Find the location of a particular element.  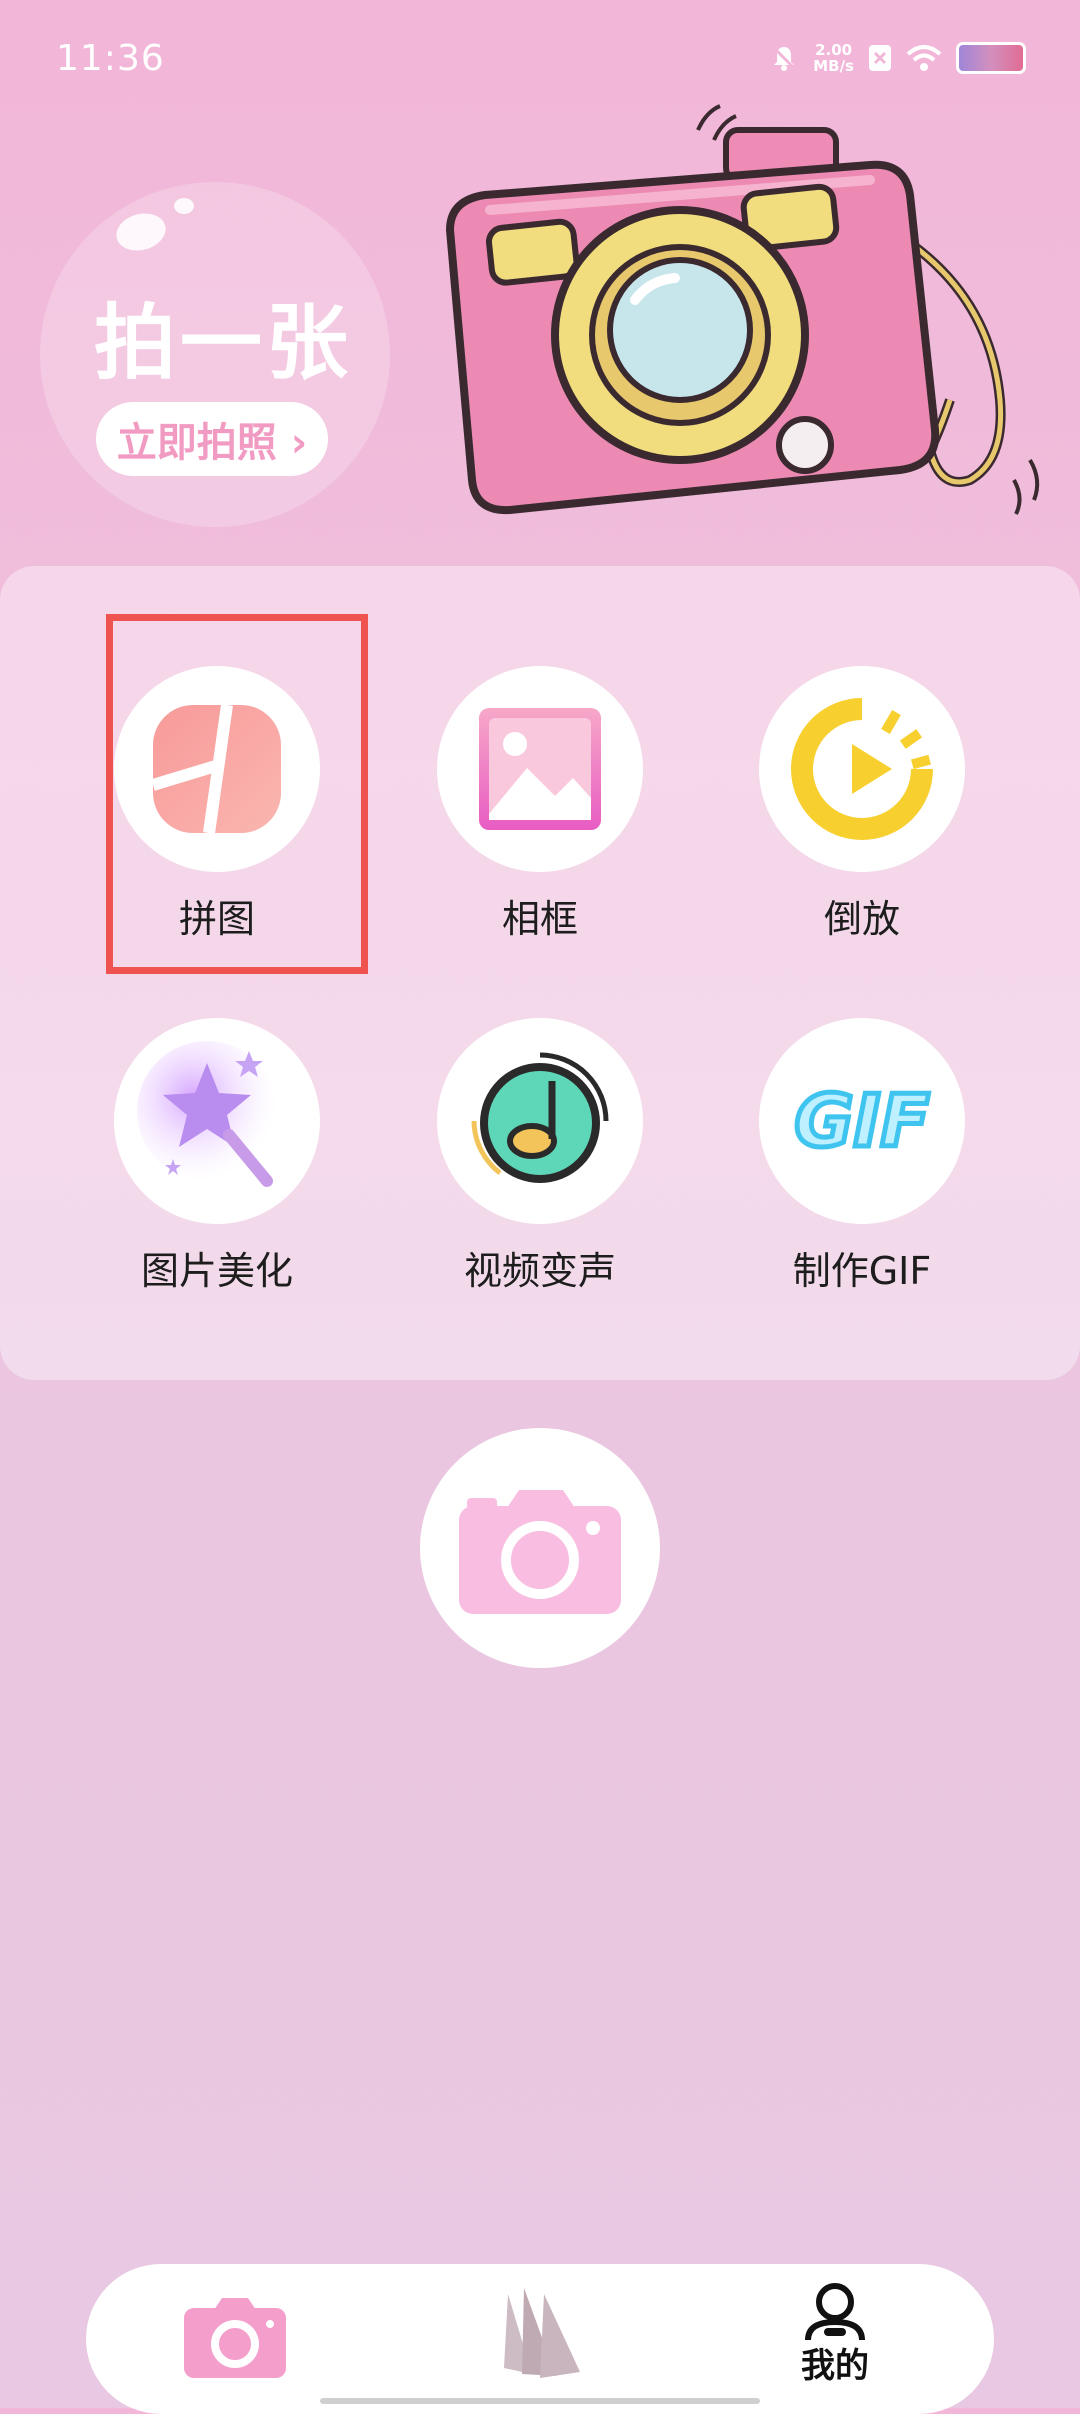

camera-illustration is located at coordinates (742, 309).